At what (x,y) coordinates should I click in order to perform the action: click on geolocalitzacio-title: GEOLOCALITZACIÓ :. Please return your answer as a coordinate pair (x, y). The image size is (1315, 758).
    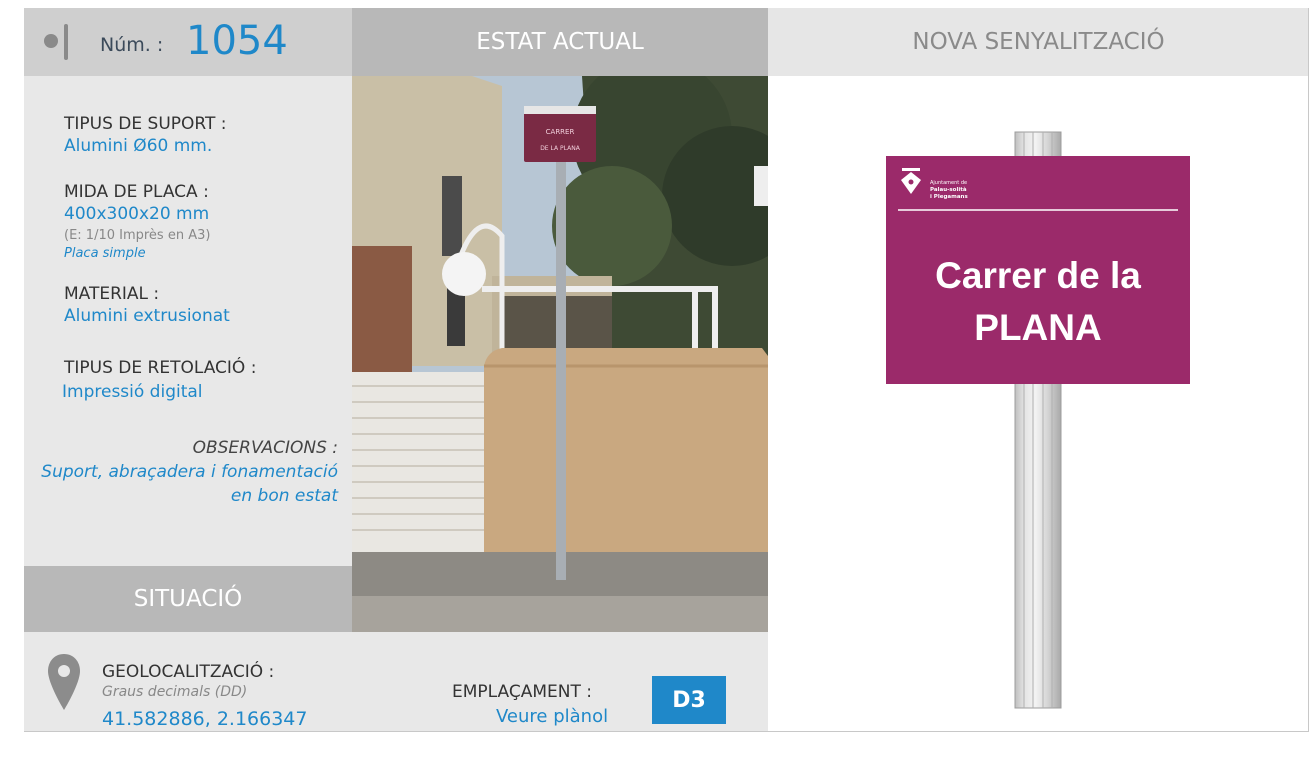
    Looking at the image, I should click on (188, 672).